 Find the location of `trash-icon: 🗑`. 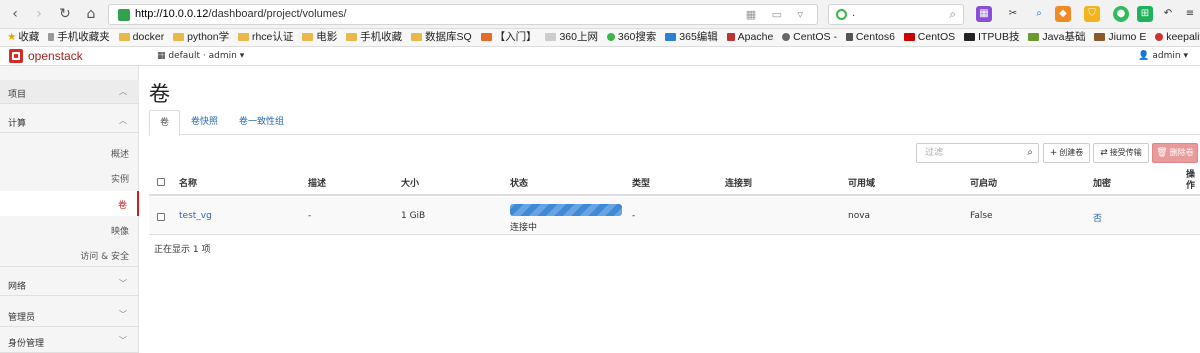

trash-icon: 🗑 is located at coordinates (1162, 153).